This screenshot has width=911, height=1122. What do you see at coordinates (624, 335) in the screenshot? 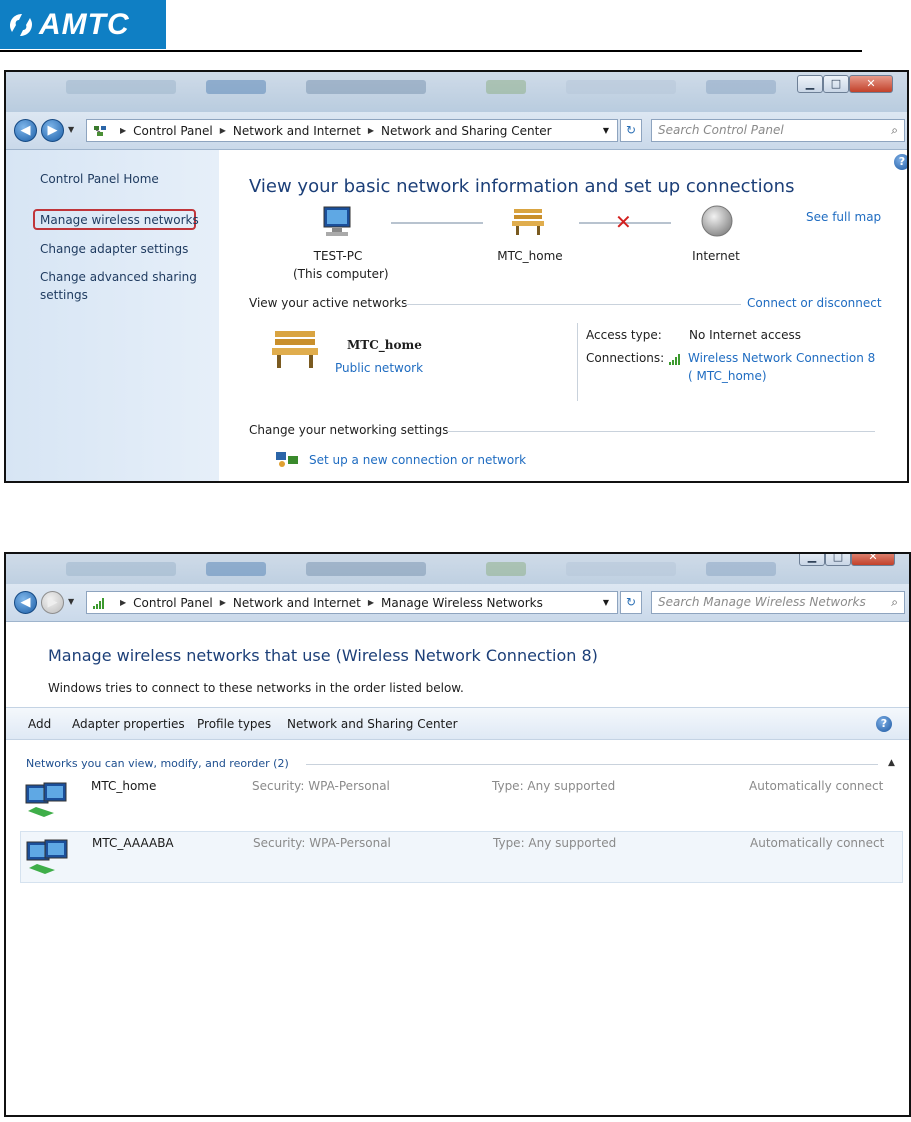
I see `access-type-label: Access type:` at bounding box center [624, 335].